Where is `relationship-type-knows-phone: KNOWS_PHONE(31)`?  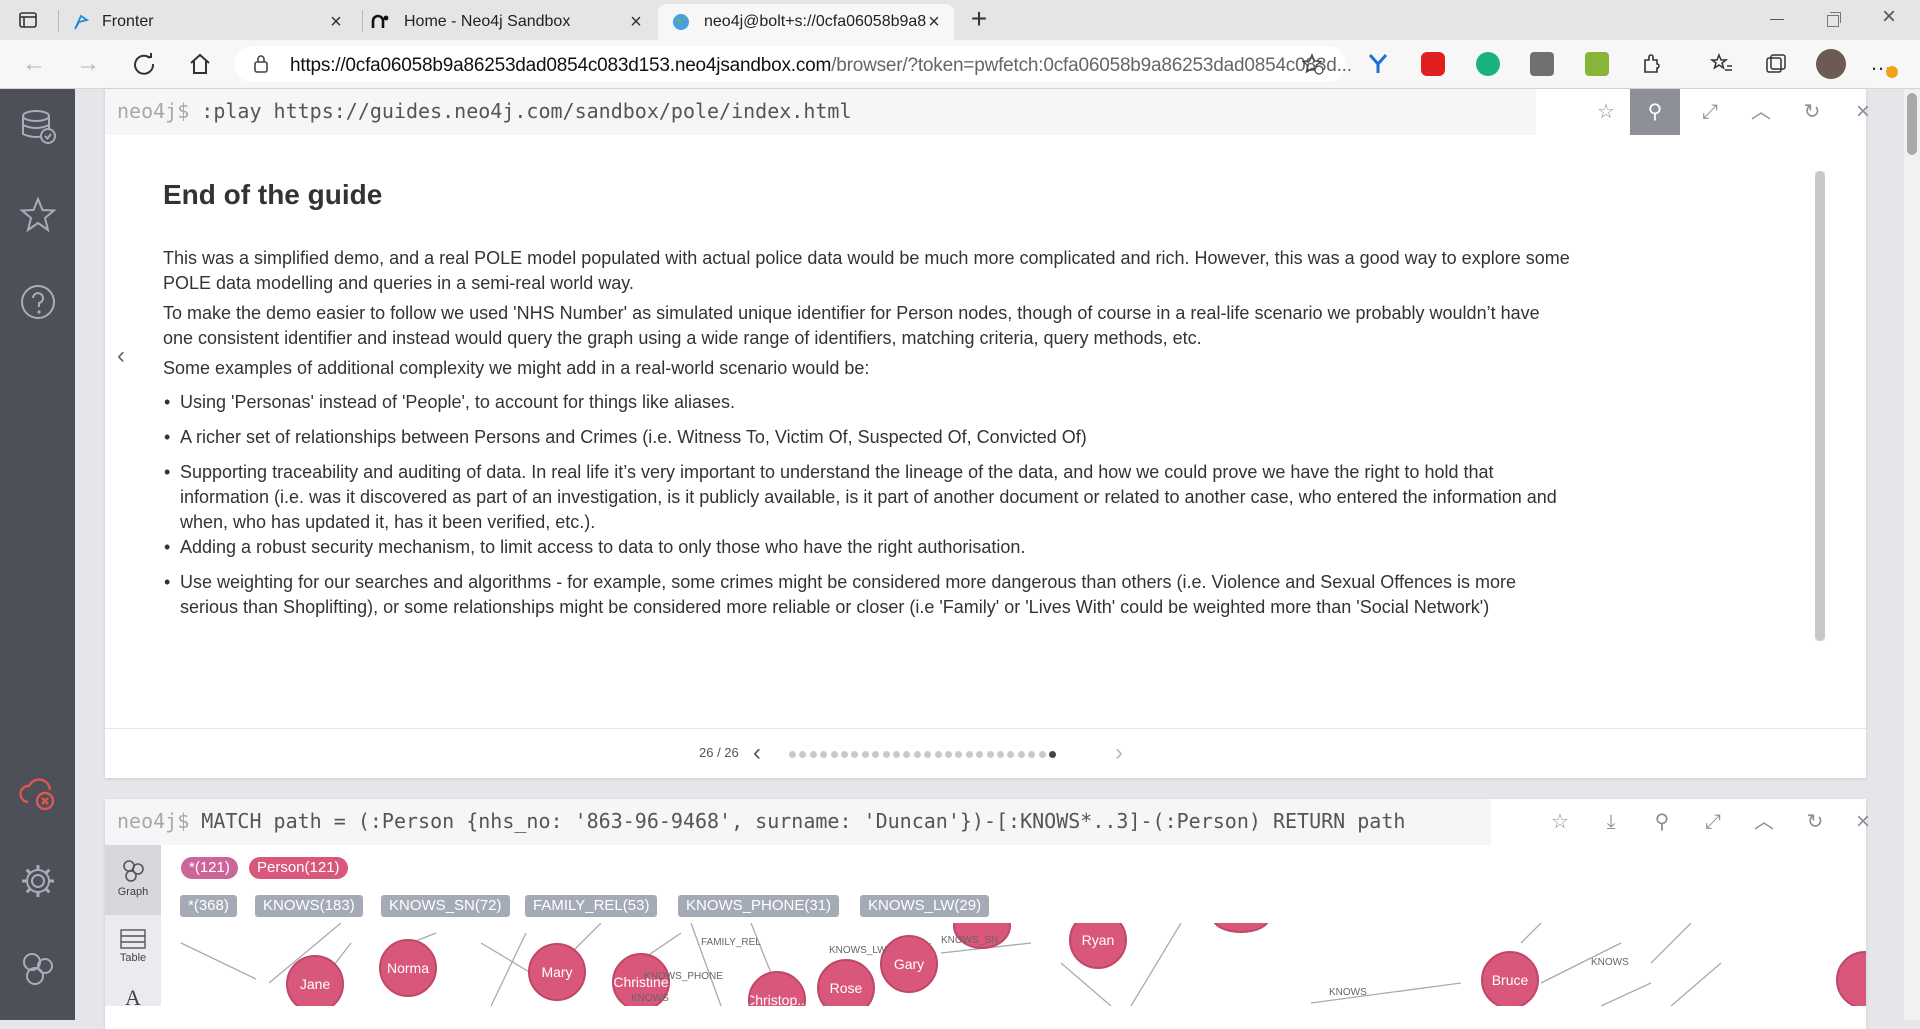 relationship-type-knows-phone: KNOWS_PHONE(31) is located at coordinates (759, 906).